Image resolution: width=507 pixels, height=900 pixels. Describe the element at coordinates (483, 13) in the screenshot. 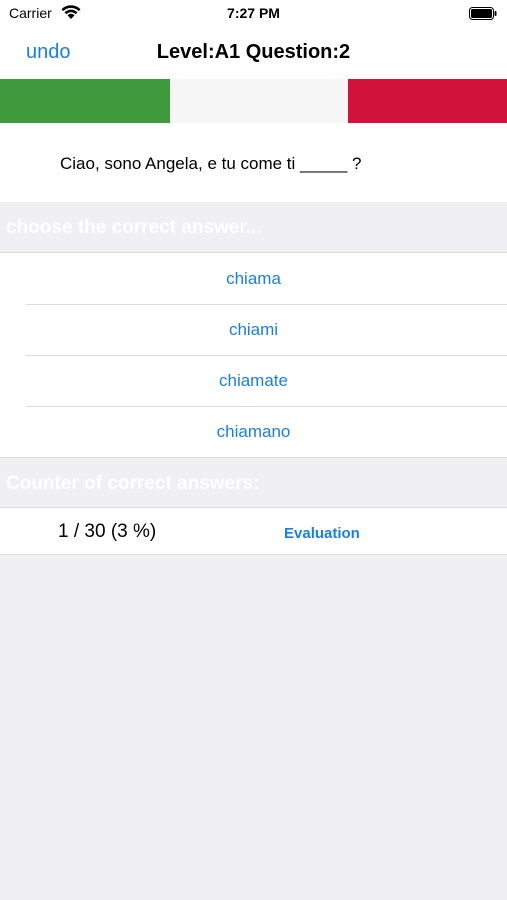

I see `battery-icon` at that location.